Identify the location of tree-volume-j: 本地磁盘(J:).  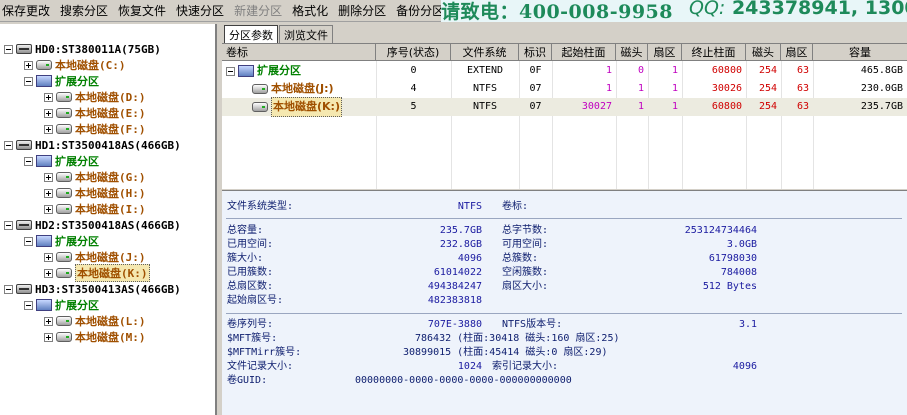
(95, 257).